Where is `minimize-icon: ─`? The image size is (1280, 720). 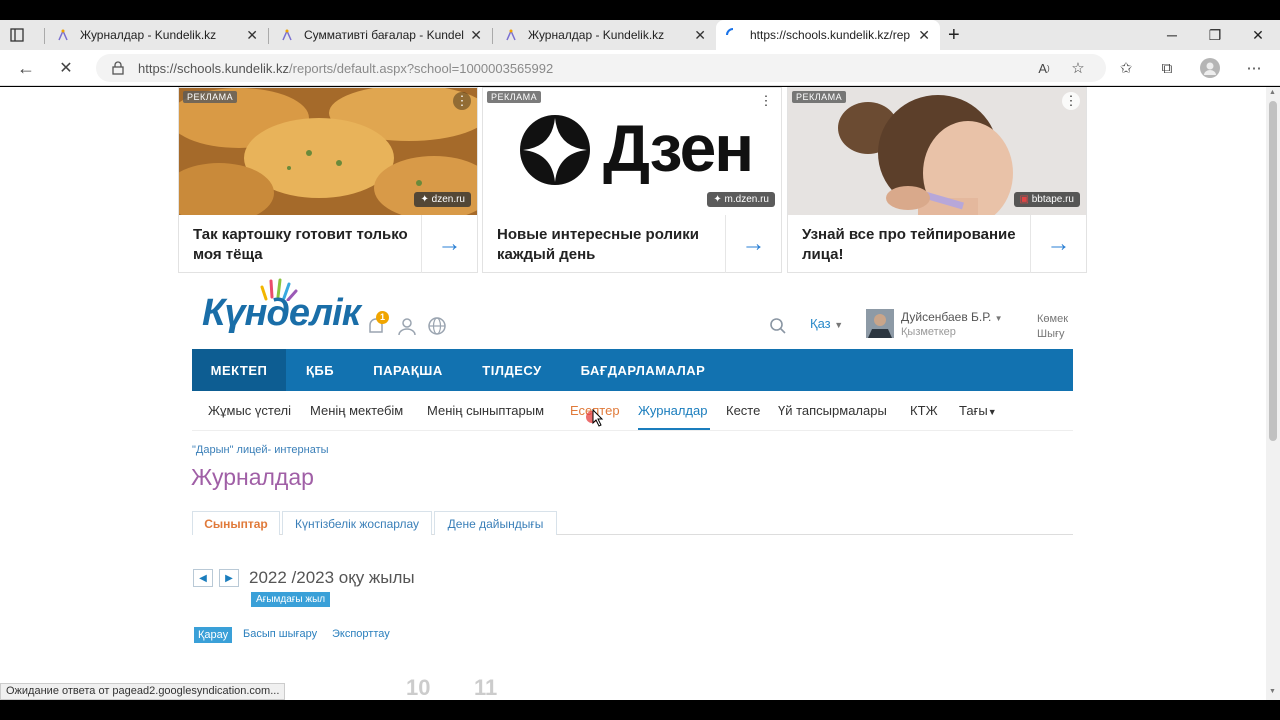 minimize-icon: ─ is located at coordinates (1172, 35).